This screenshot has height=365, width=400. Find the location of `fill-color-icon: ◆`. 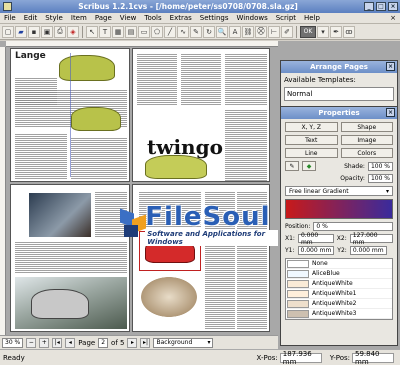

fill-color-icon: ◆ is located at coordinates (309, 166).